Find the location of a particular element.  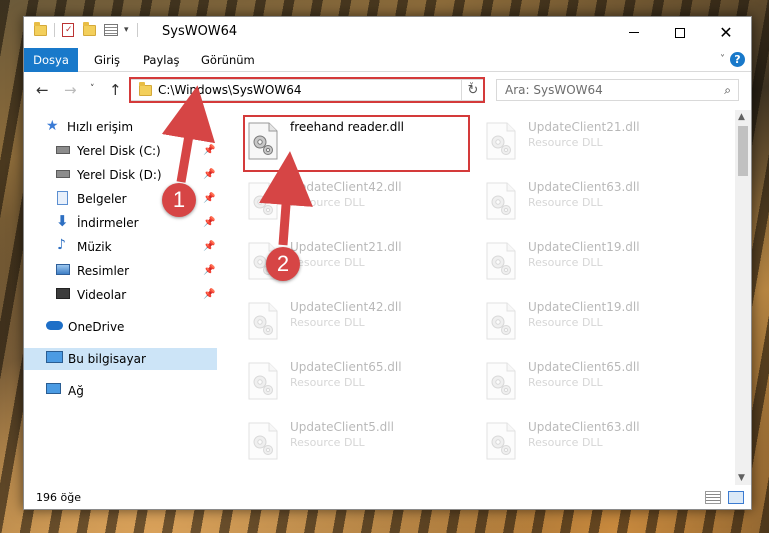

callout-step-2: 2 is located at coordinates (283, 264).